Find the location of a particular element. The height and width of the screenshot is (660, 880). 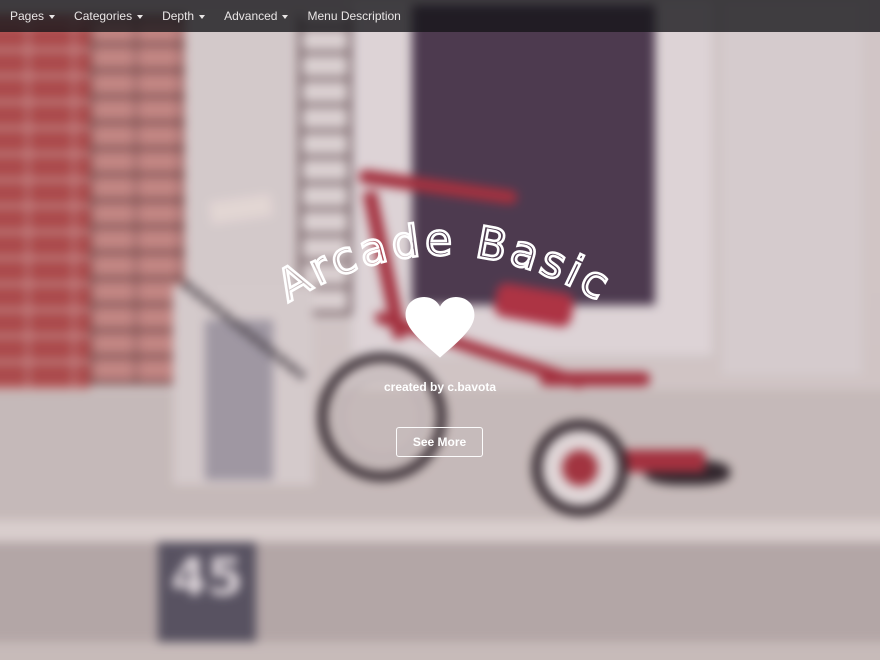

nav-item-pages: Pages is located at coordinates (33, 16).